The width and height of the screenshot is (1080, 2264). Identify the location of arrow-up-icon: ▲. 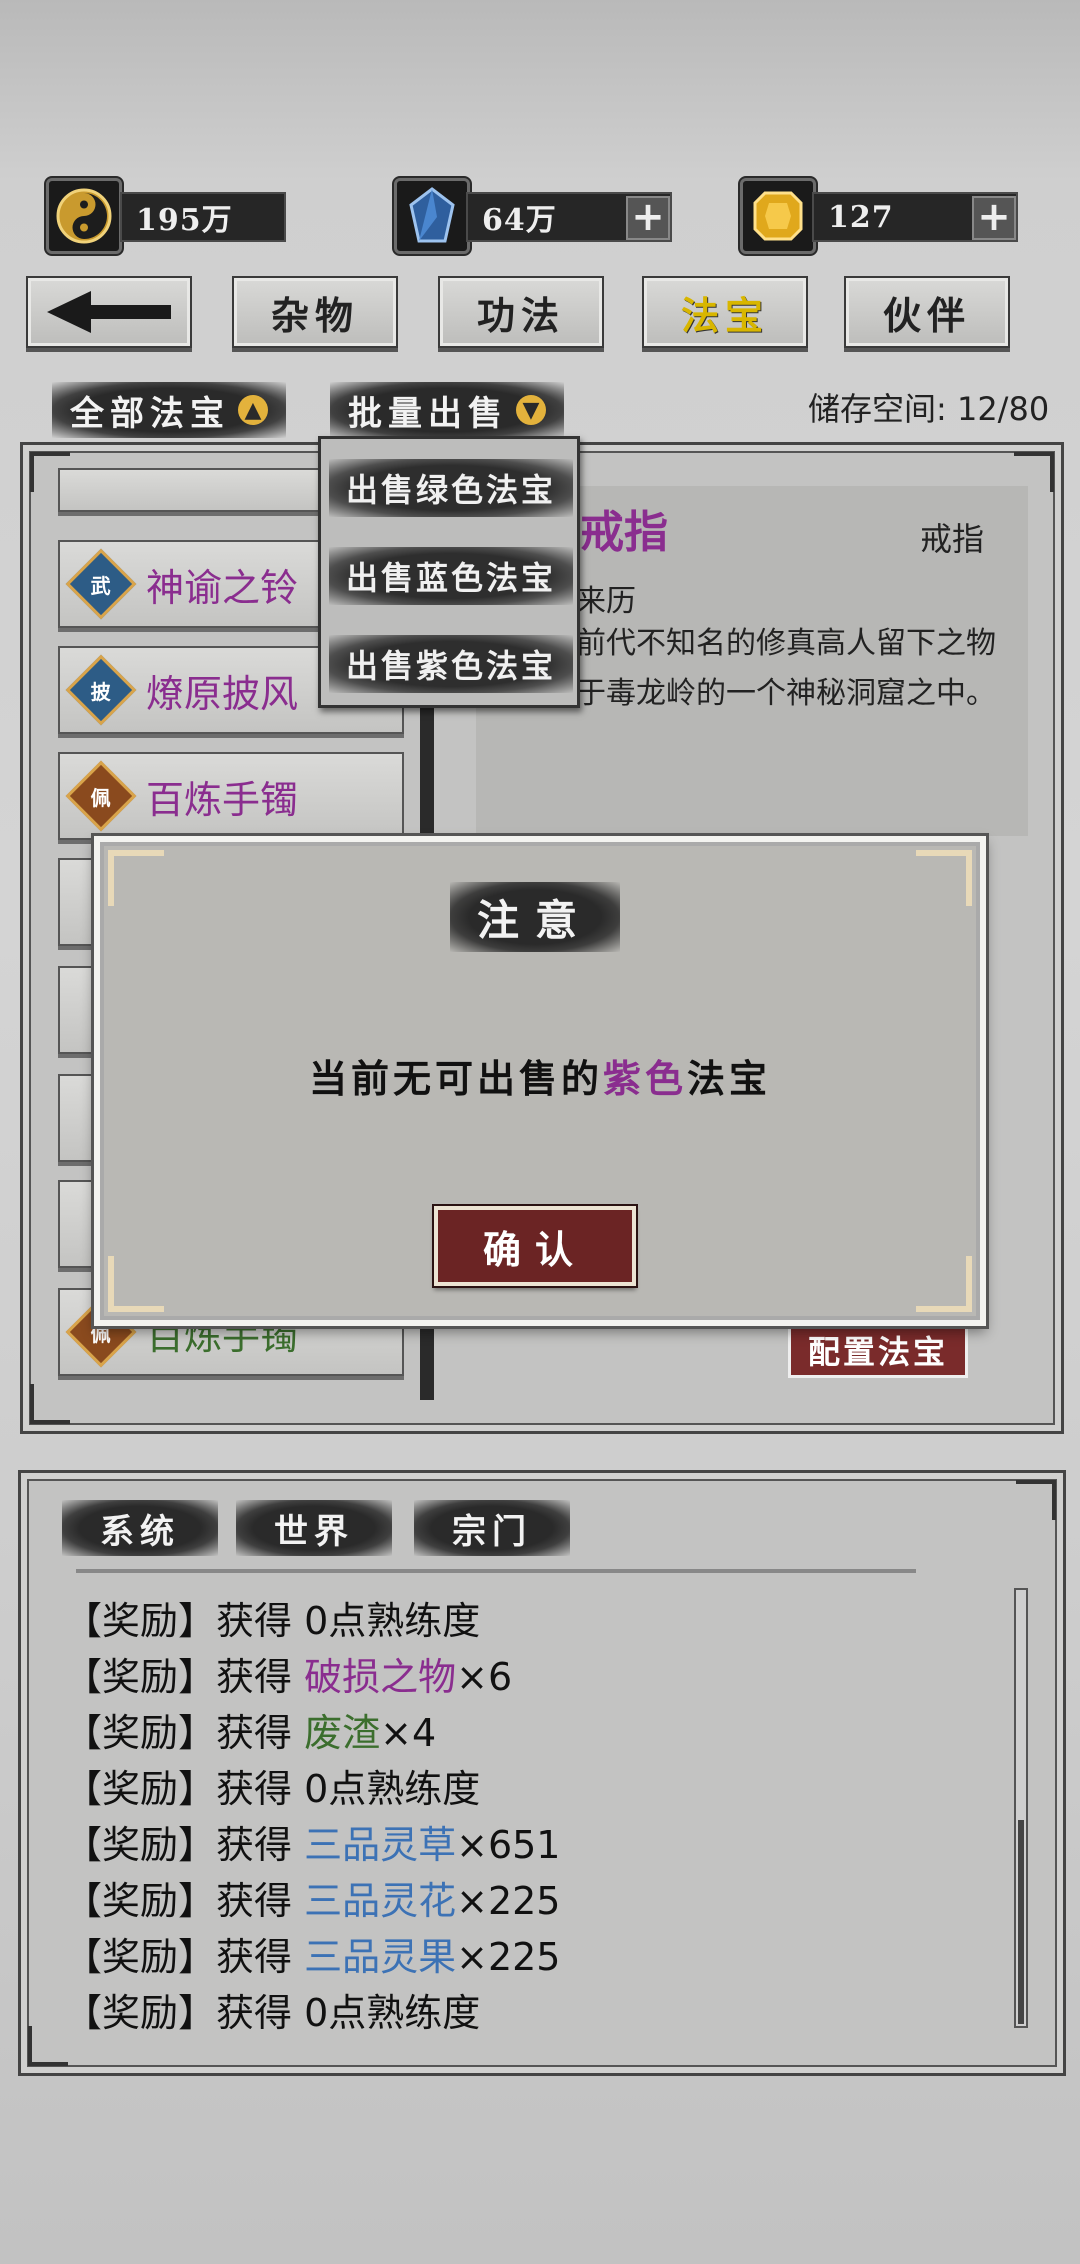
(253, 410).